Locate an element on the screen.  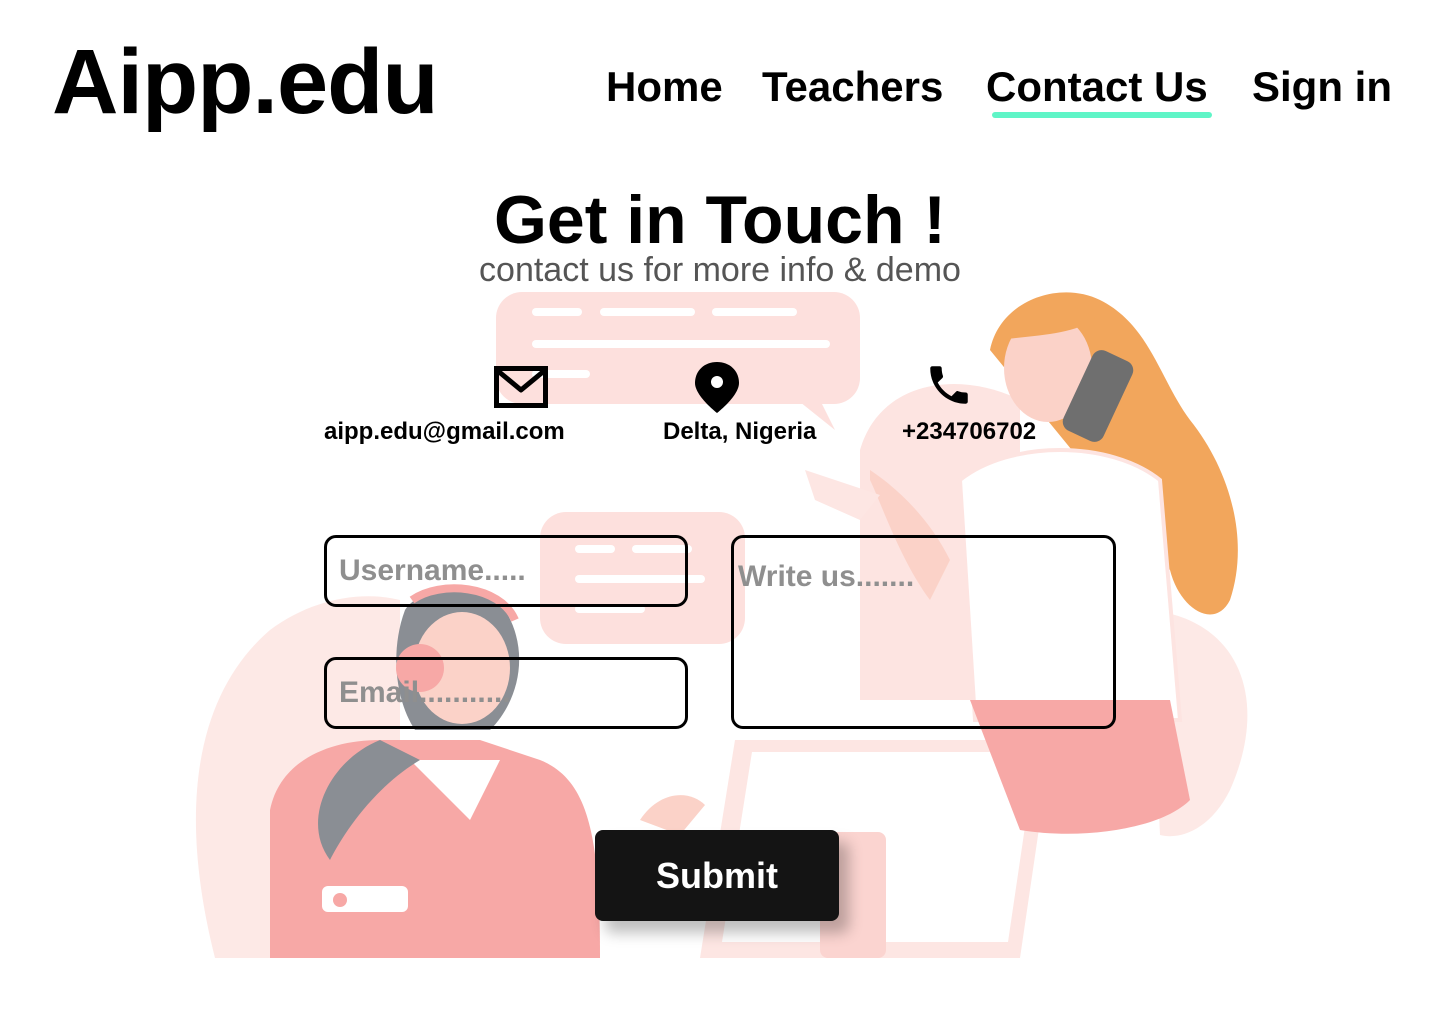
nav-contact-us: Contact Us is located at coordinates (1097, 87).